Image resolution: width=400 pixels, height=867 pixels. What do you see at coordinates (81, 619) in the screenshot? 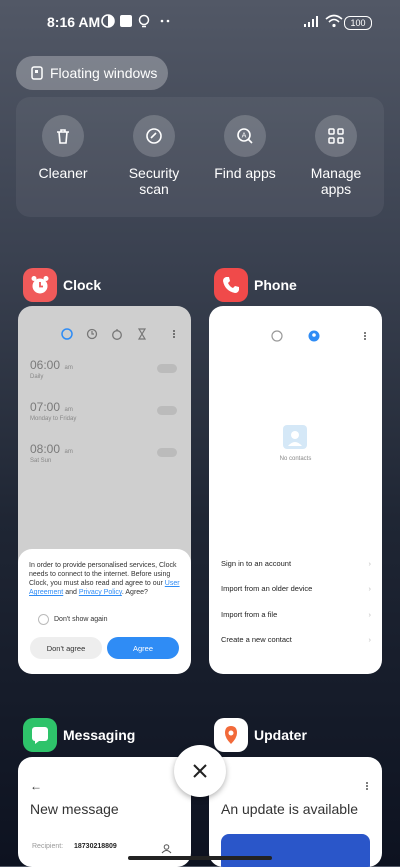
I see `checkbox-label: Don't show again` at bounding box center [81, 619].